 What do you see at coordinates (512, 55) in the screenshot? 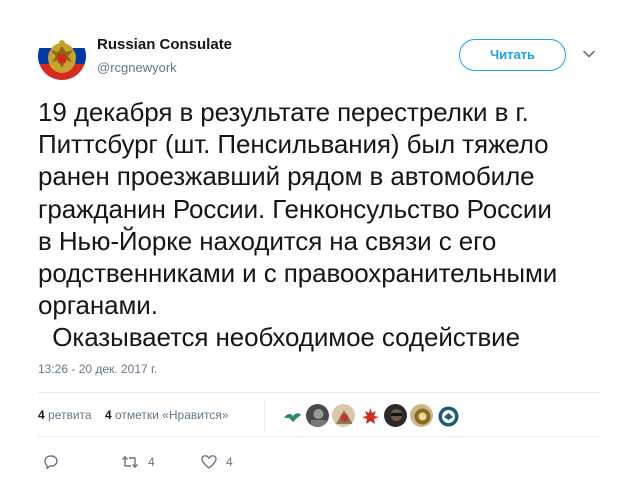
I see `follow-button: Читать` at bounding box center [512, 55].